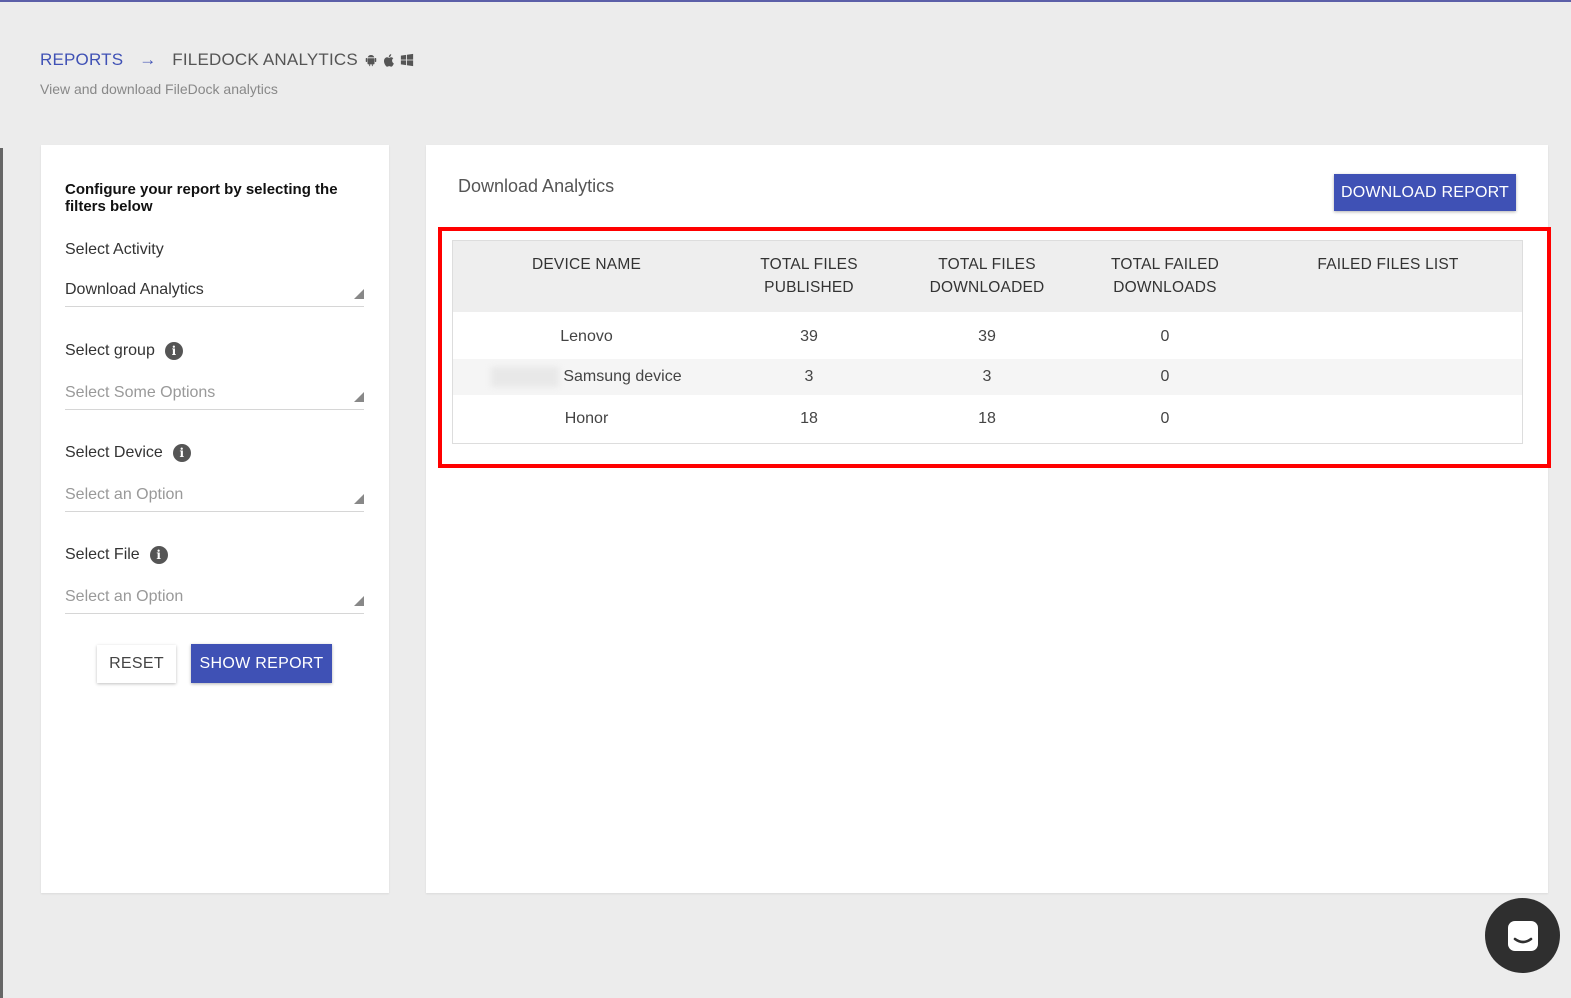 Image resolution: width=1571 pixels, height=998 pixels. Describe the element at coordinates (586, 418) in the screenshot. I see `cell-device-name: Honor` at that location.